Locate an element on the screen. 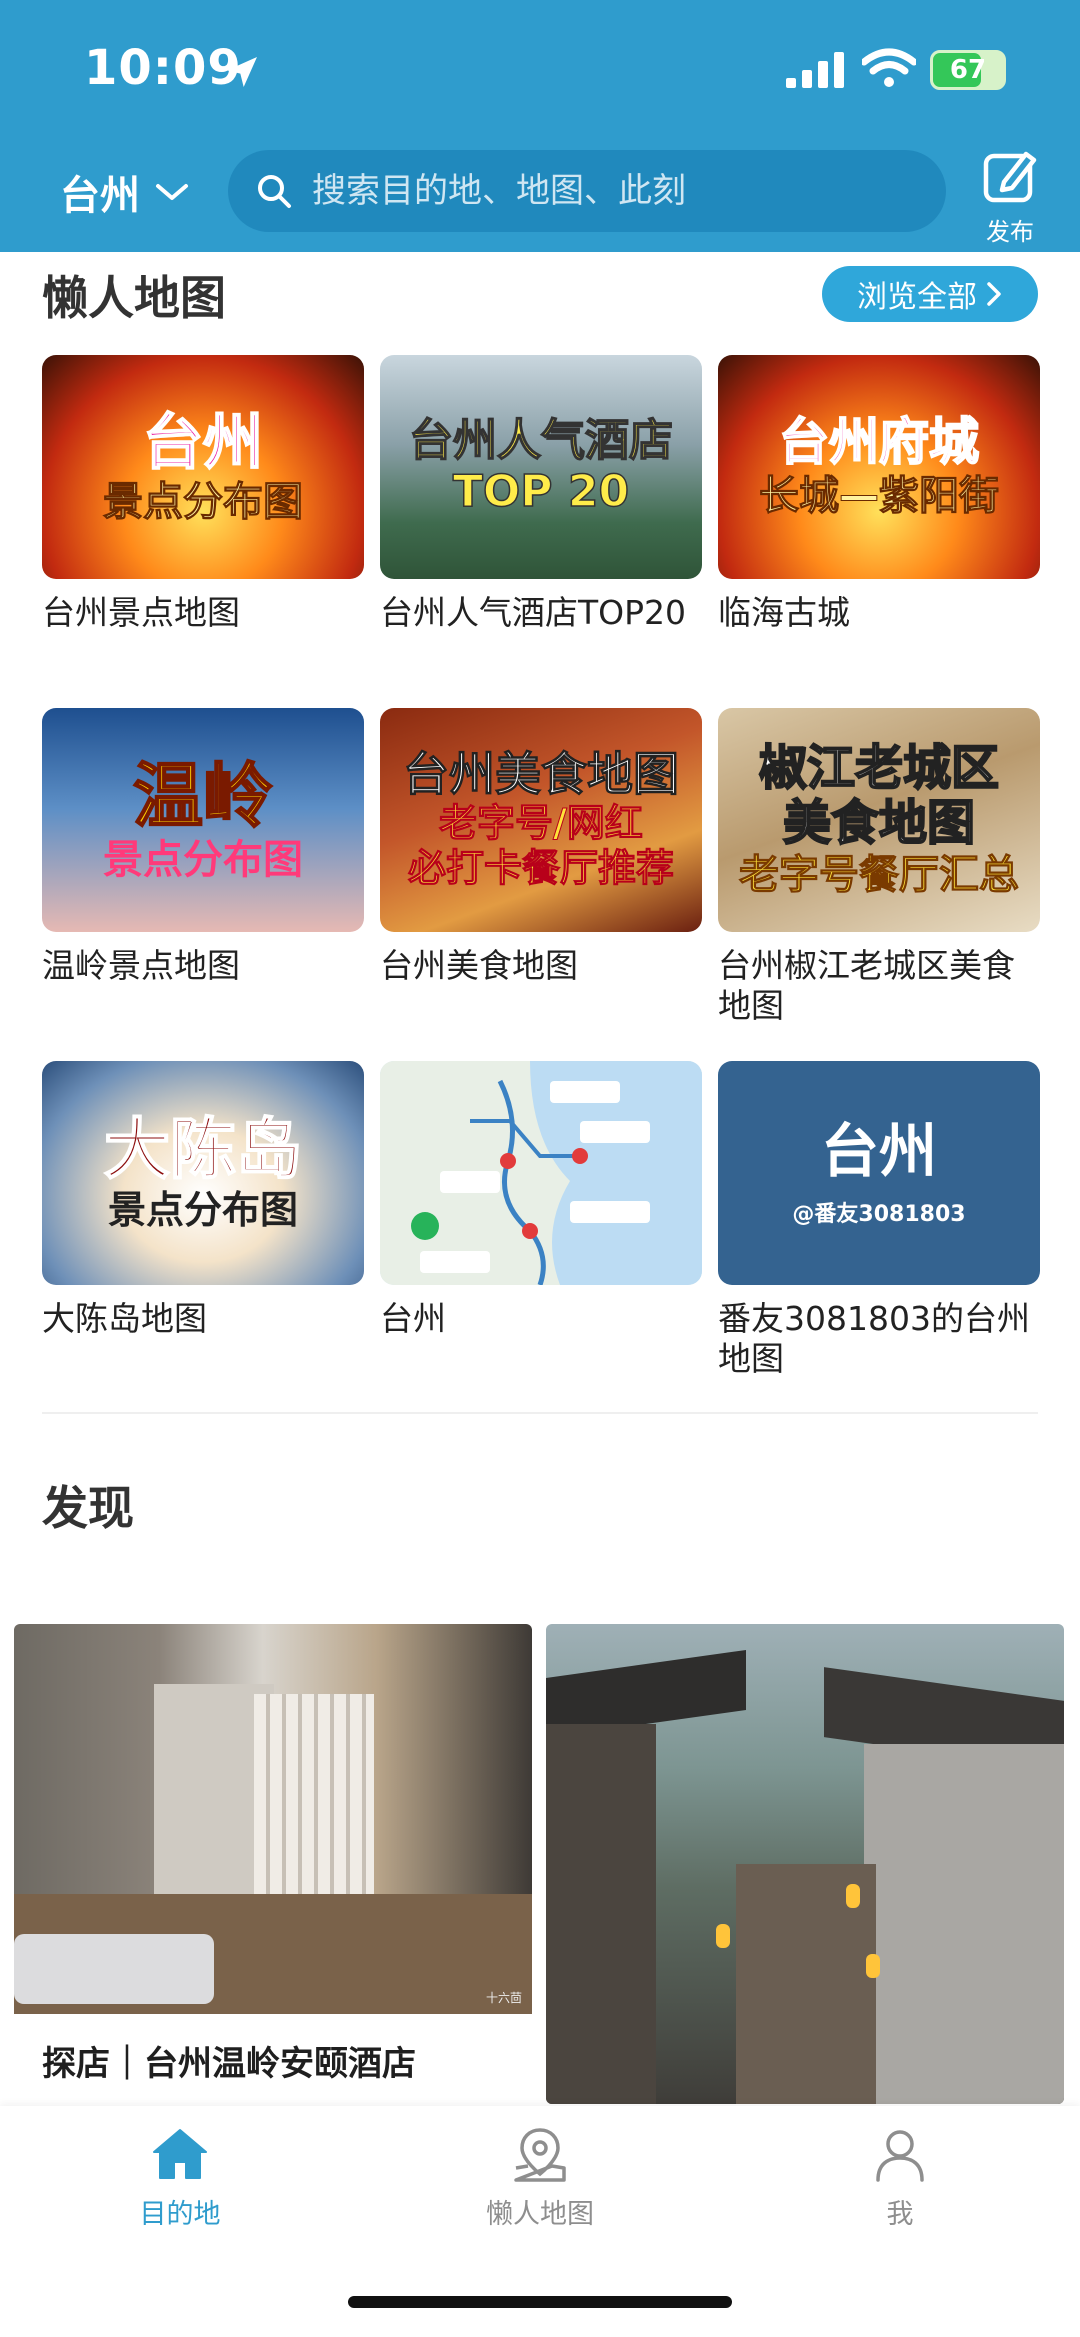 This screenshot has height=2337, width=1080. thumbnail-subtitle: 长城—紫阳街 is located at coordinates (879, 495).